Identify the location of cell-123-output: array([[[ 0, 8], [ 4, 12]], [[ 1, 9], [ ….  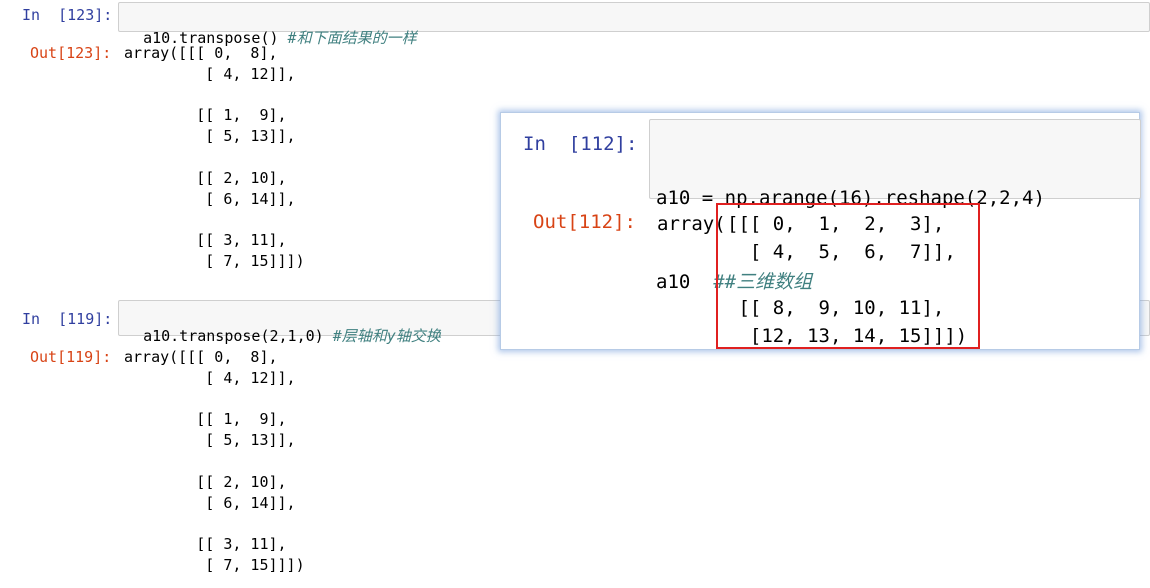
(214, 157).